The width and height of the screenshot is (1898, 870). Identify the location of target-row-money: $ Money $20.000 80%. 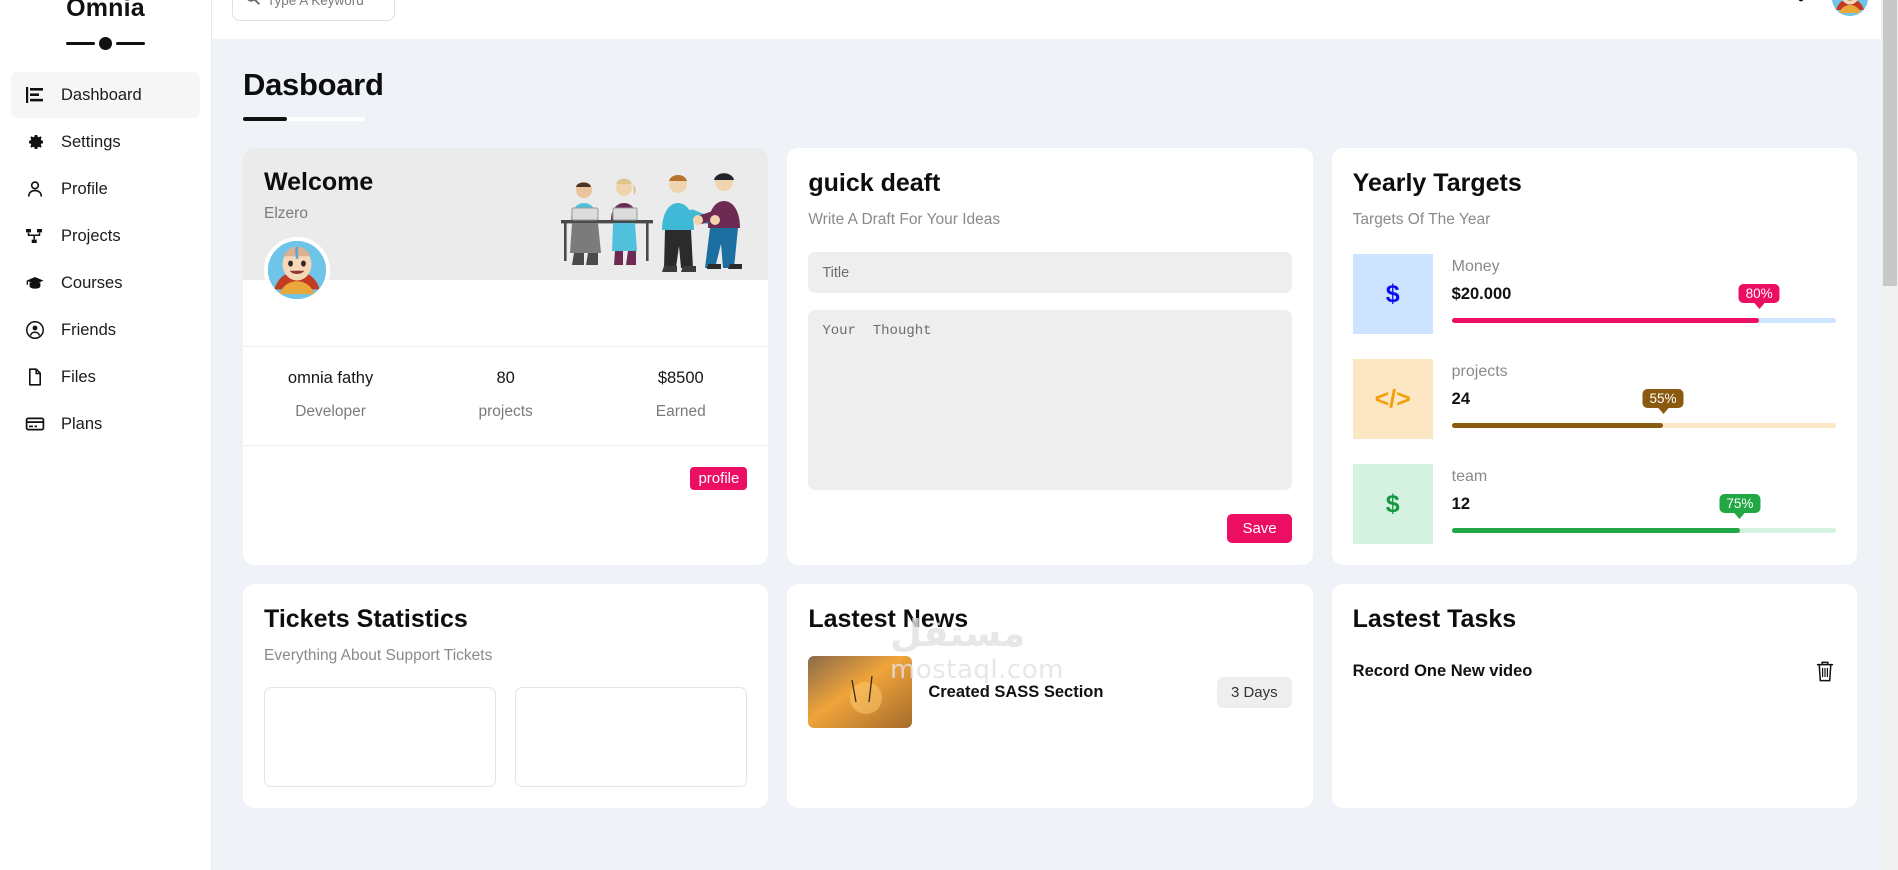
(1594, 294).